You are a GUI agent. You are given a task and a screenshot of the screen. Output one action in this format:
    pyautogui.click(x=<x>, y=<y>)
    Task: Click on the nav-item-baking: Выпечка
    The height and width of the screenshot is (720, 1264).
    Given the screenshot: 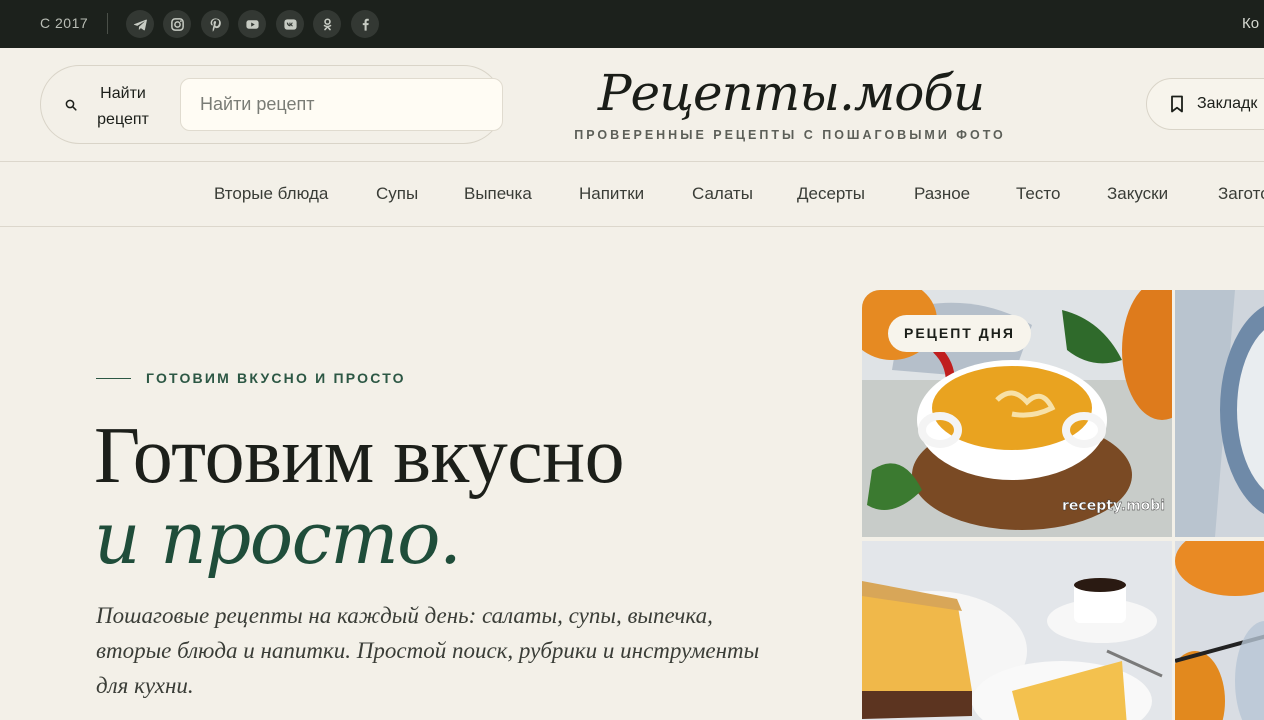 What is the action you would take?
    pyautogui.click(x=498, y=194)
    